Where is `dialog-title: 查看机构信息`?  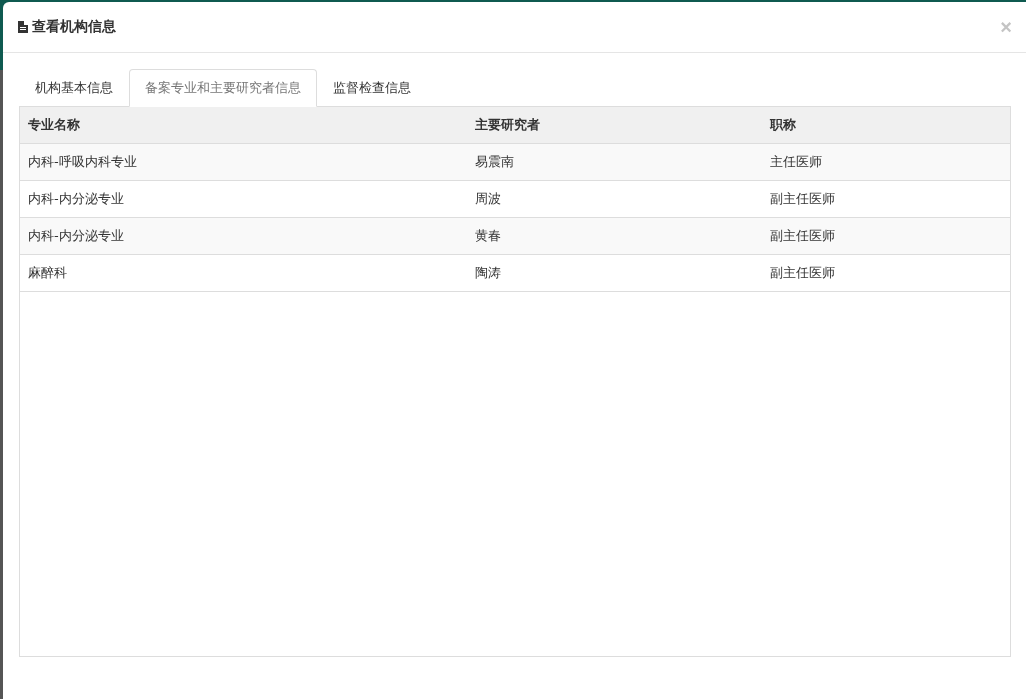
dialog-title: 查看机构信息 is located at coordinates (74, 27).